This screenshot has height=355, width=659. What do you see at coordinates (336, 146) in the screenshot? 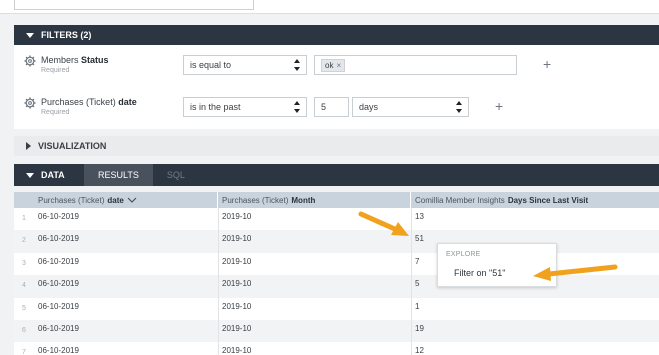
I see `visualization-section-header: VISUALIZATION` at bounding box center [336, 146].